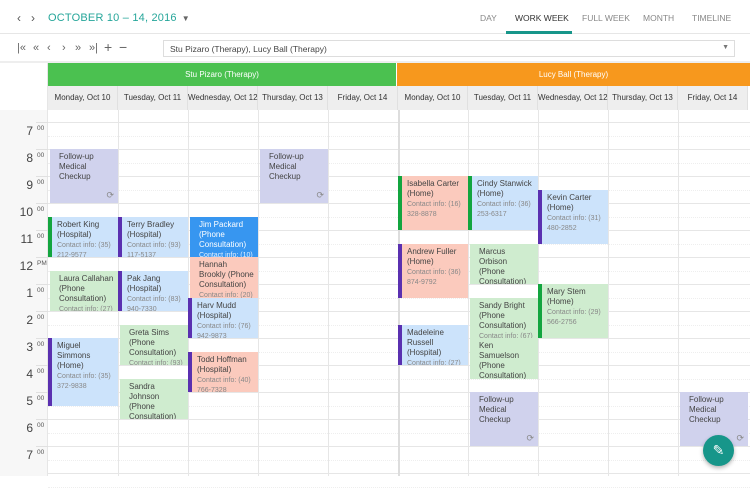  Describe the element at coordinates (573, 98) in the screenshot. I see `day-header: Wednesday, Oct 12` at that location.